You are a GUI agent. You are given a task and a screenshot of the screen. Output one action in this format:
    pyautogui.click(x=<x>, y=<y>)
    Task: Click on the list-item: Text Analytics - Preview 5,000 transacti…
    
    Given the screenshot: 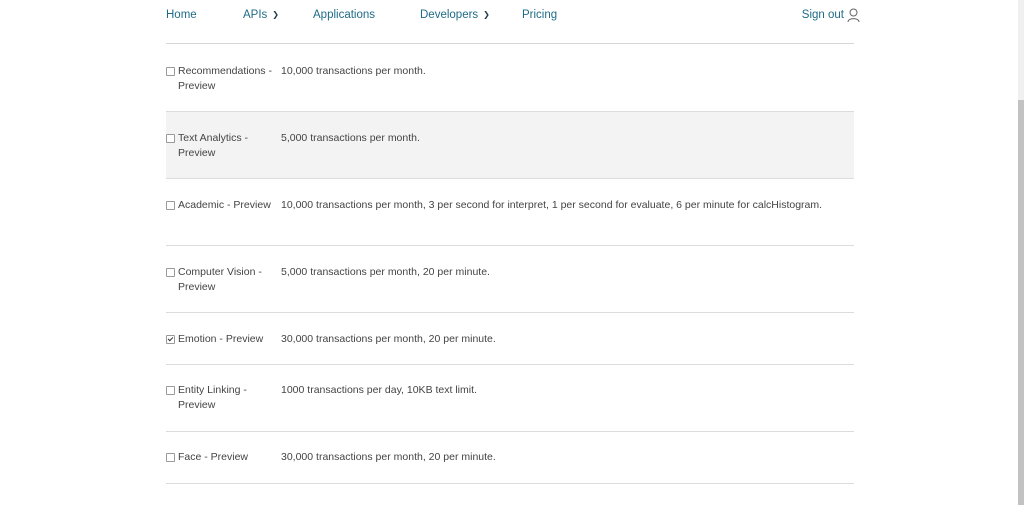 What is the action you would take?
    pyautogui.click(x=510, y=145)
    